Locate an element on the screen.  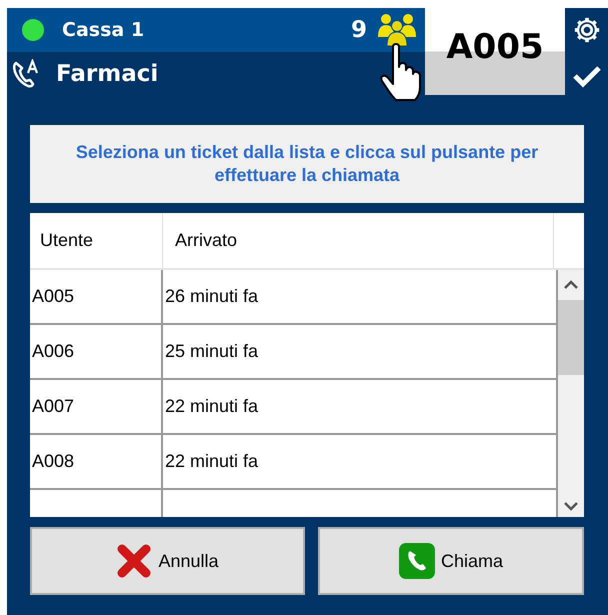
check-icon is located at coordinates (587, 76).